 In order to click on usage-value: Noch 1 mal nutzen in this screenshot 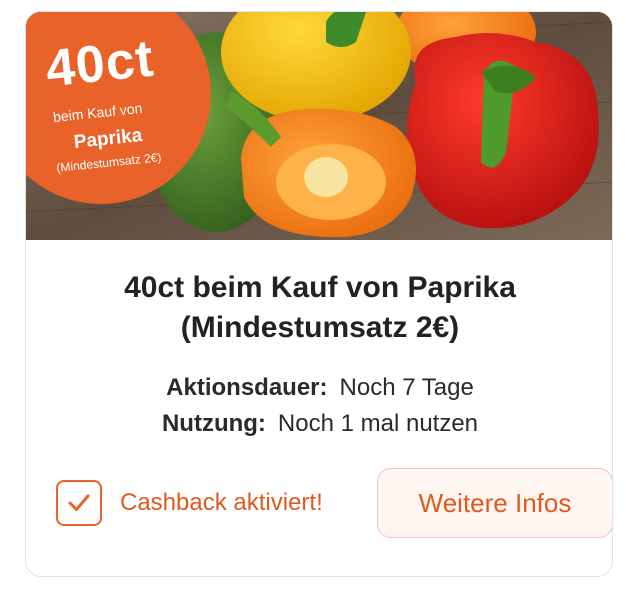, I will do `click(378, 423)`.